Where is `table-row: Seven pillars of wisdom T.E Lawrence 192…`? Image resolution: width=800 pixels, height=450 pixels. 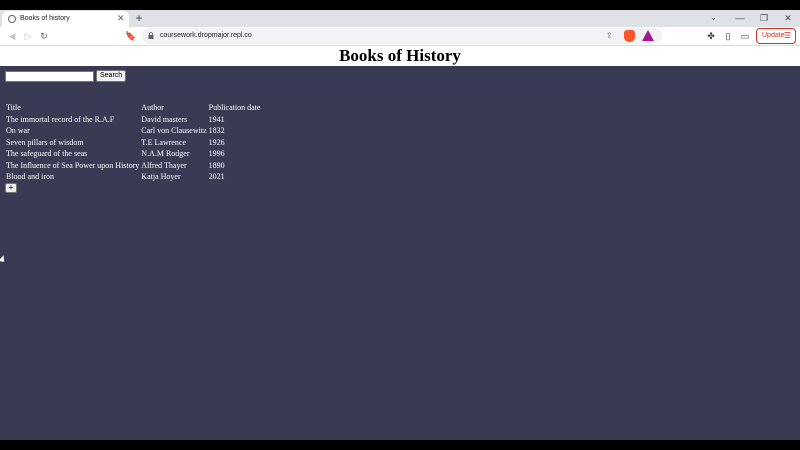 table-row: Seven pillars of wisdom T.E Lawrence 192… is located at coordinates (133, 143).